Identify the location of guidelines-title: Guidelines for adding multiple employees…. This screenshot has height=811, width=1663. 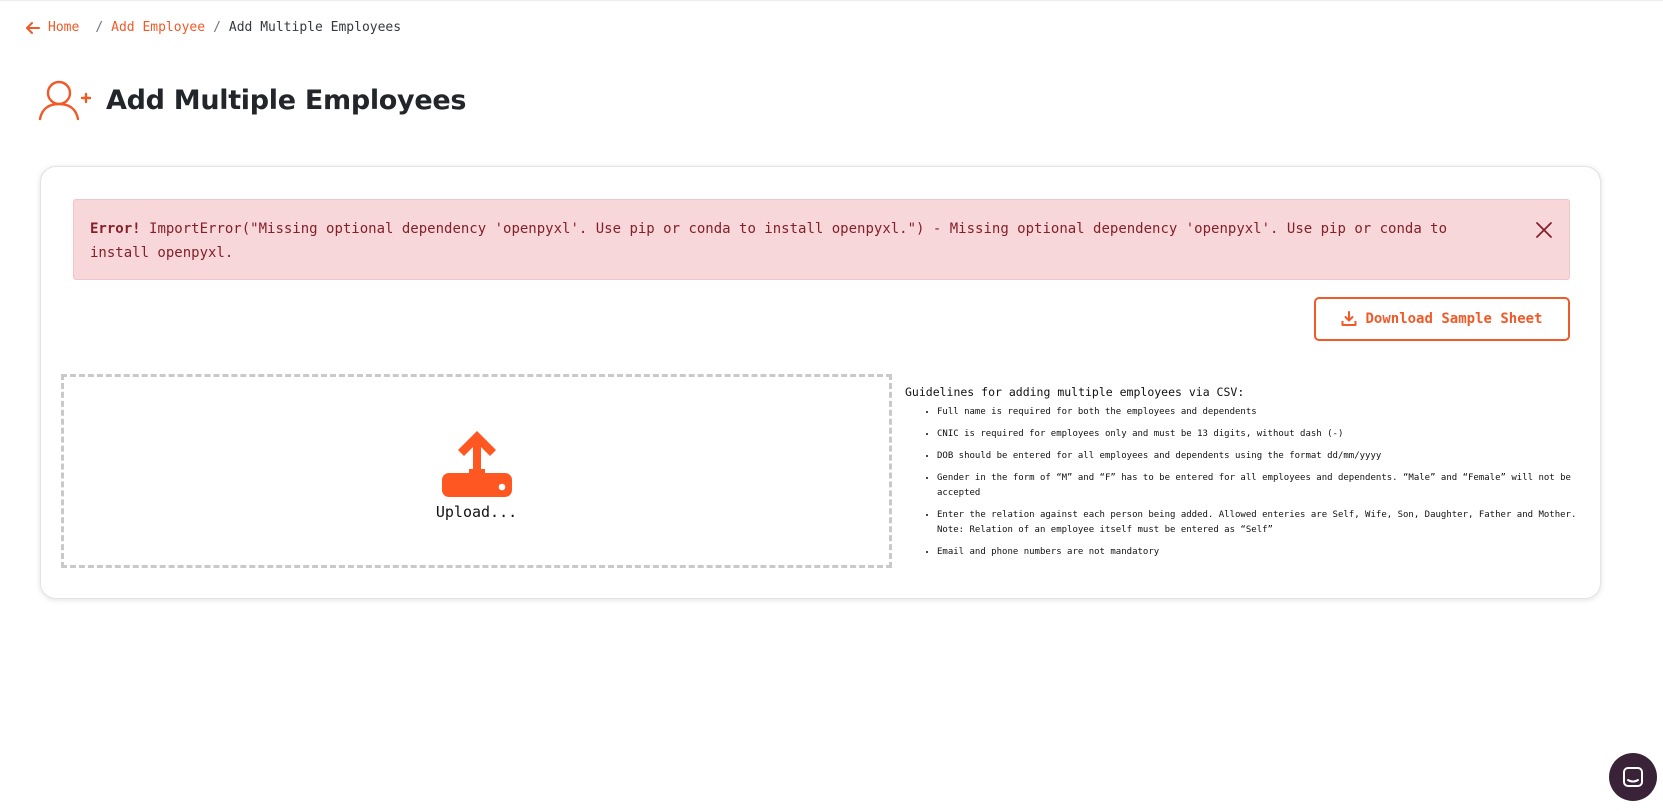
(1075, 392).